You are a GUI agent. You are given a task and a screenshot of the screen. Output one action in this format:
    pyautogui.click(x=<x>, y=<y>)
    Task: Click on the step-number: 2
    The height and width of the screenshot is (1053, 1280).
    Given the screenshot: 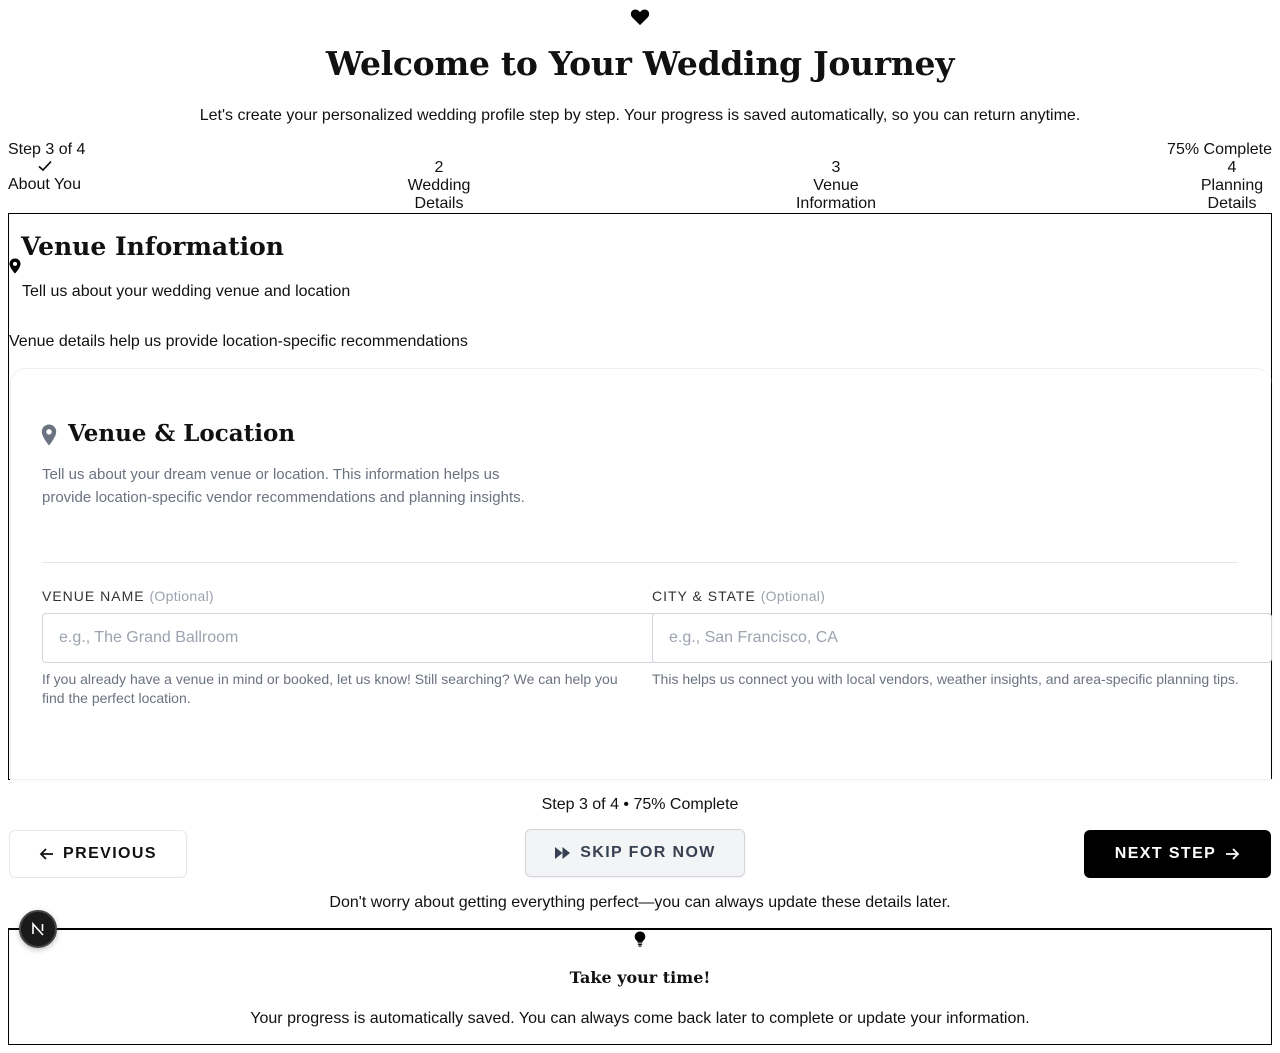 What is the action you would take?
    pyautogui.click(x=439, y=167)
    